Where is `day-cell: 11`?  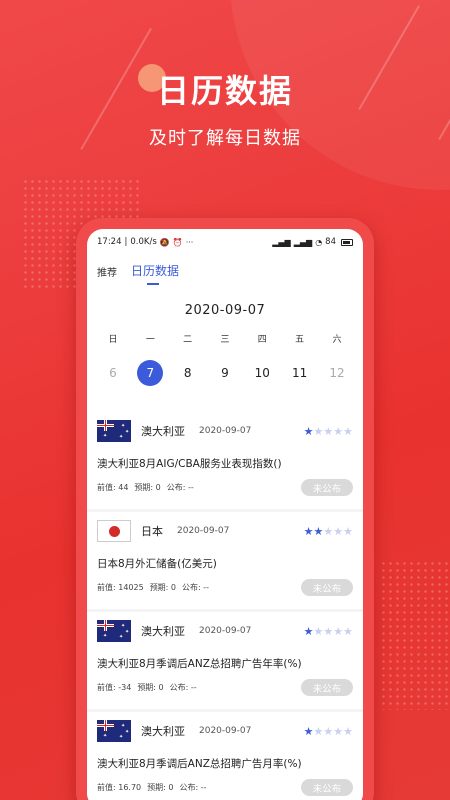 day-cell: 11 is located at coordinates (300, 373).